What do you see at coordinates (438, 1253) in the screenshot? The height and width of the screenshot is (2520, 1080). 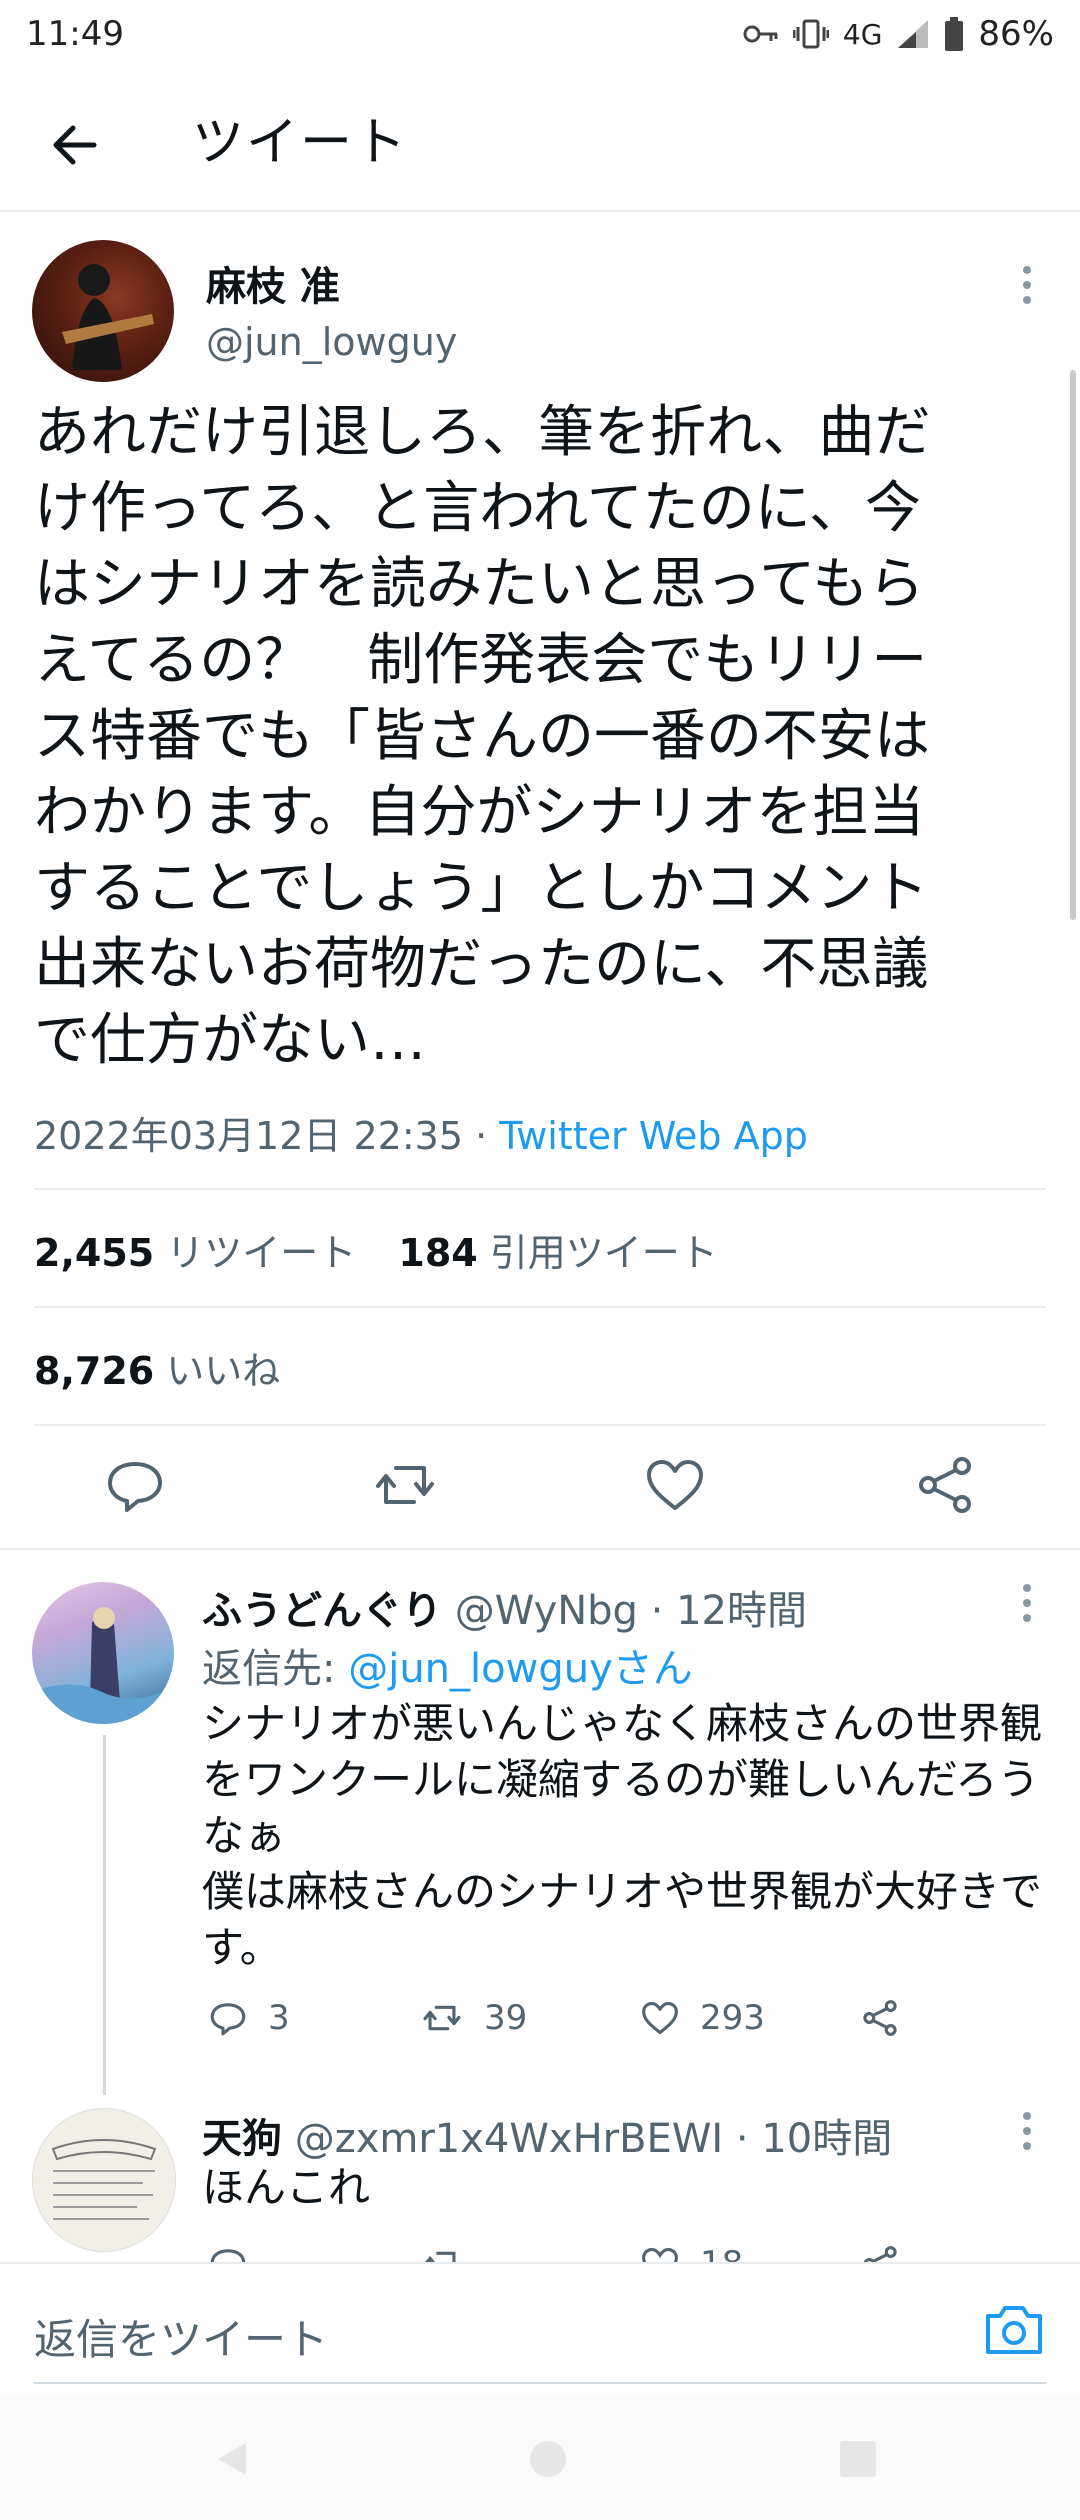 I see `quotes-count: 184` at bounding box center [438, 1253].